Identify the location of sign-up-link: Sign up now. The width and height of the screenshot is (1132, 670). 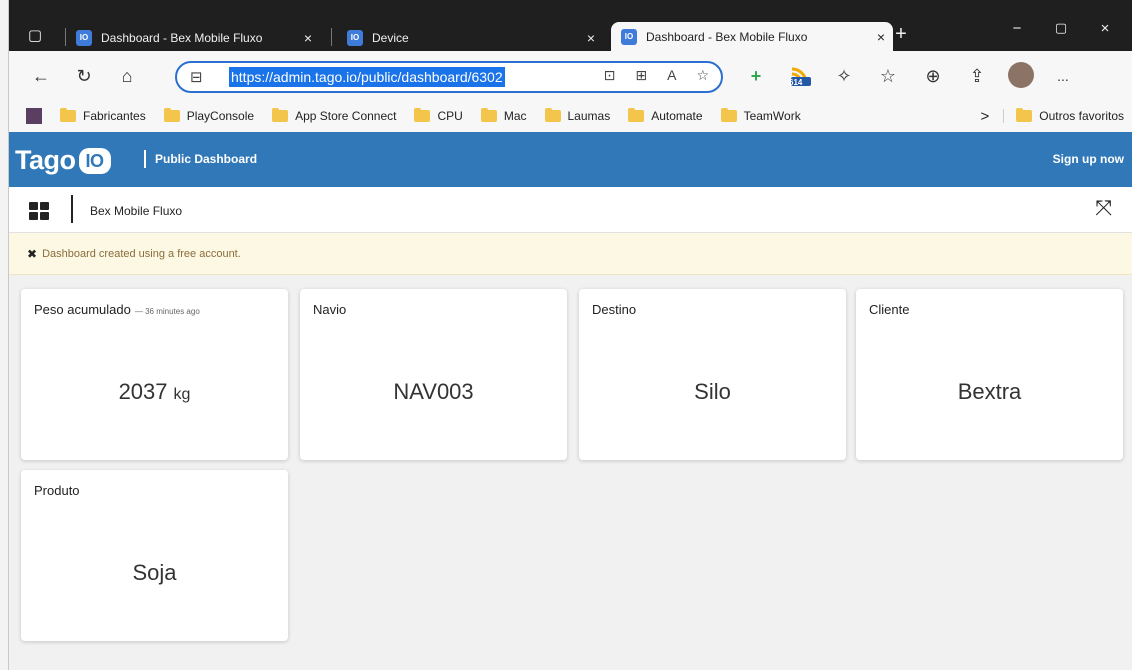
(1088, 159).